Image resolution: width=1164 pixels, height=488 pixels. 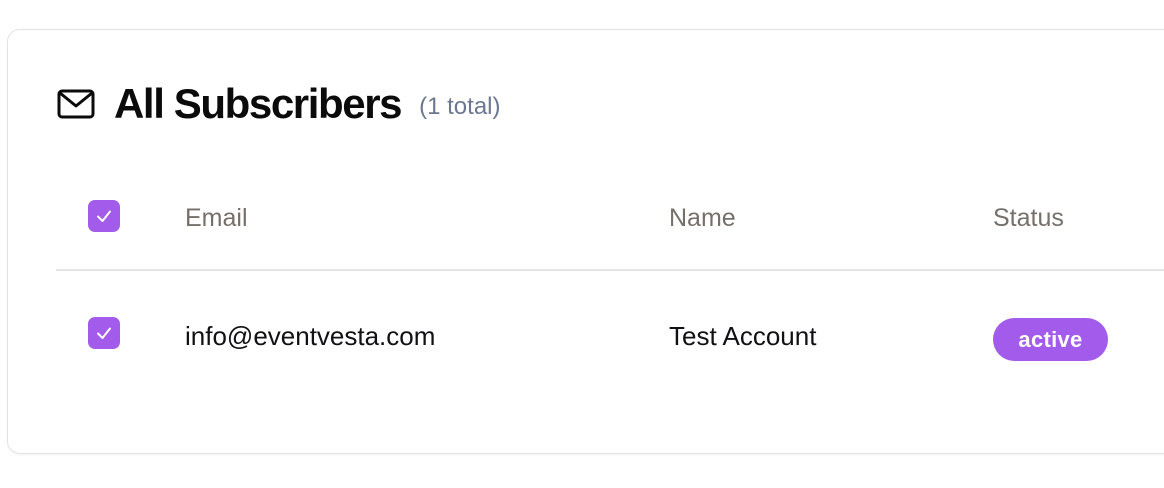 I want to click on select-all-checkbox, so click(x=104, y=216).